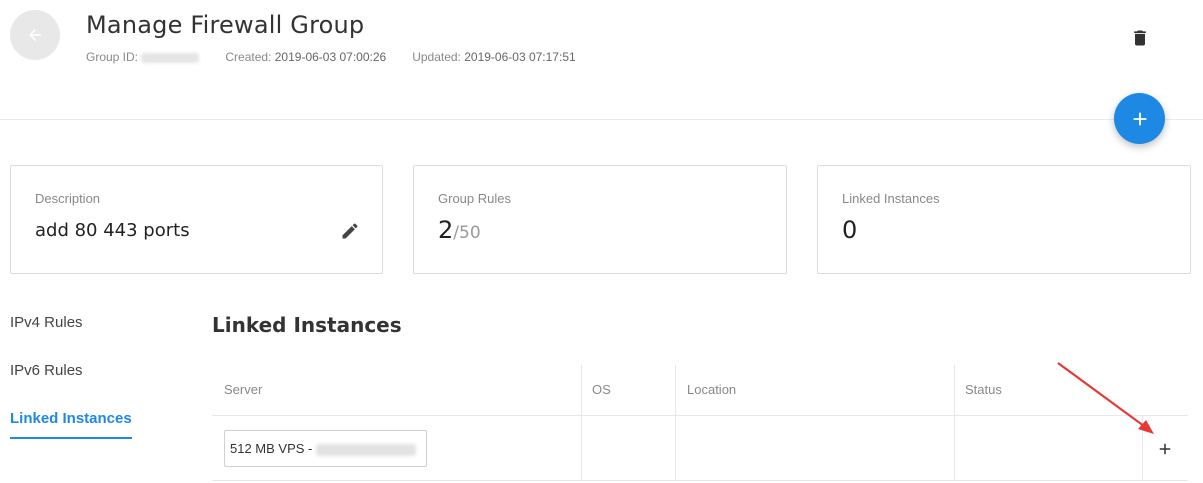 The image size is (1203, 483). I want to click on row-bottom-divider, so click(700, 480).